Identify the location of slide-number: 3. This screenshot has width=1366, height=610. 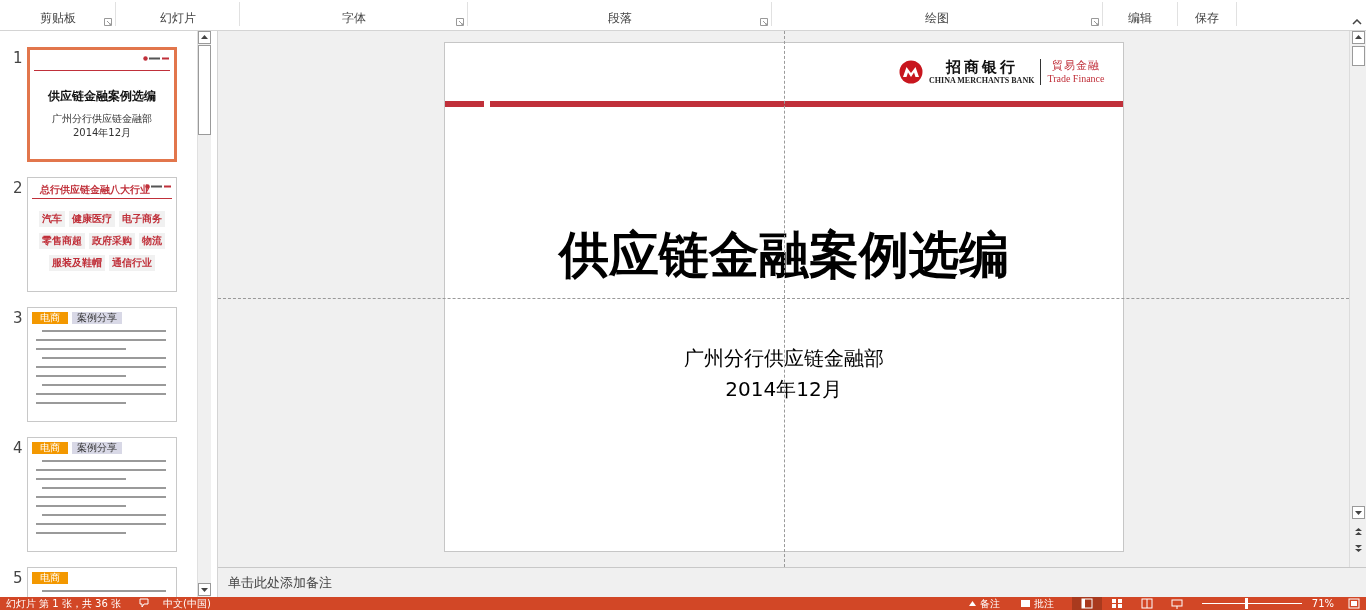
(18, 318).